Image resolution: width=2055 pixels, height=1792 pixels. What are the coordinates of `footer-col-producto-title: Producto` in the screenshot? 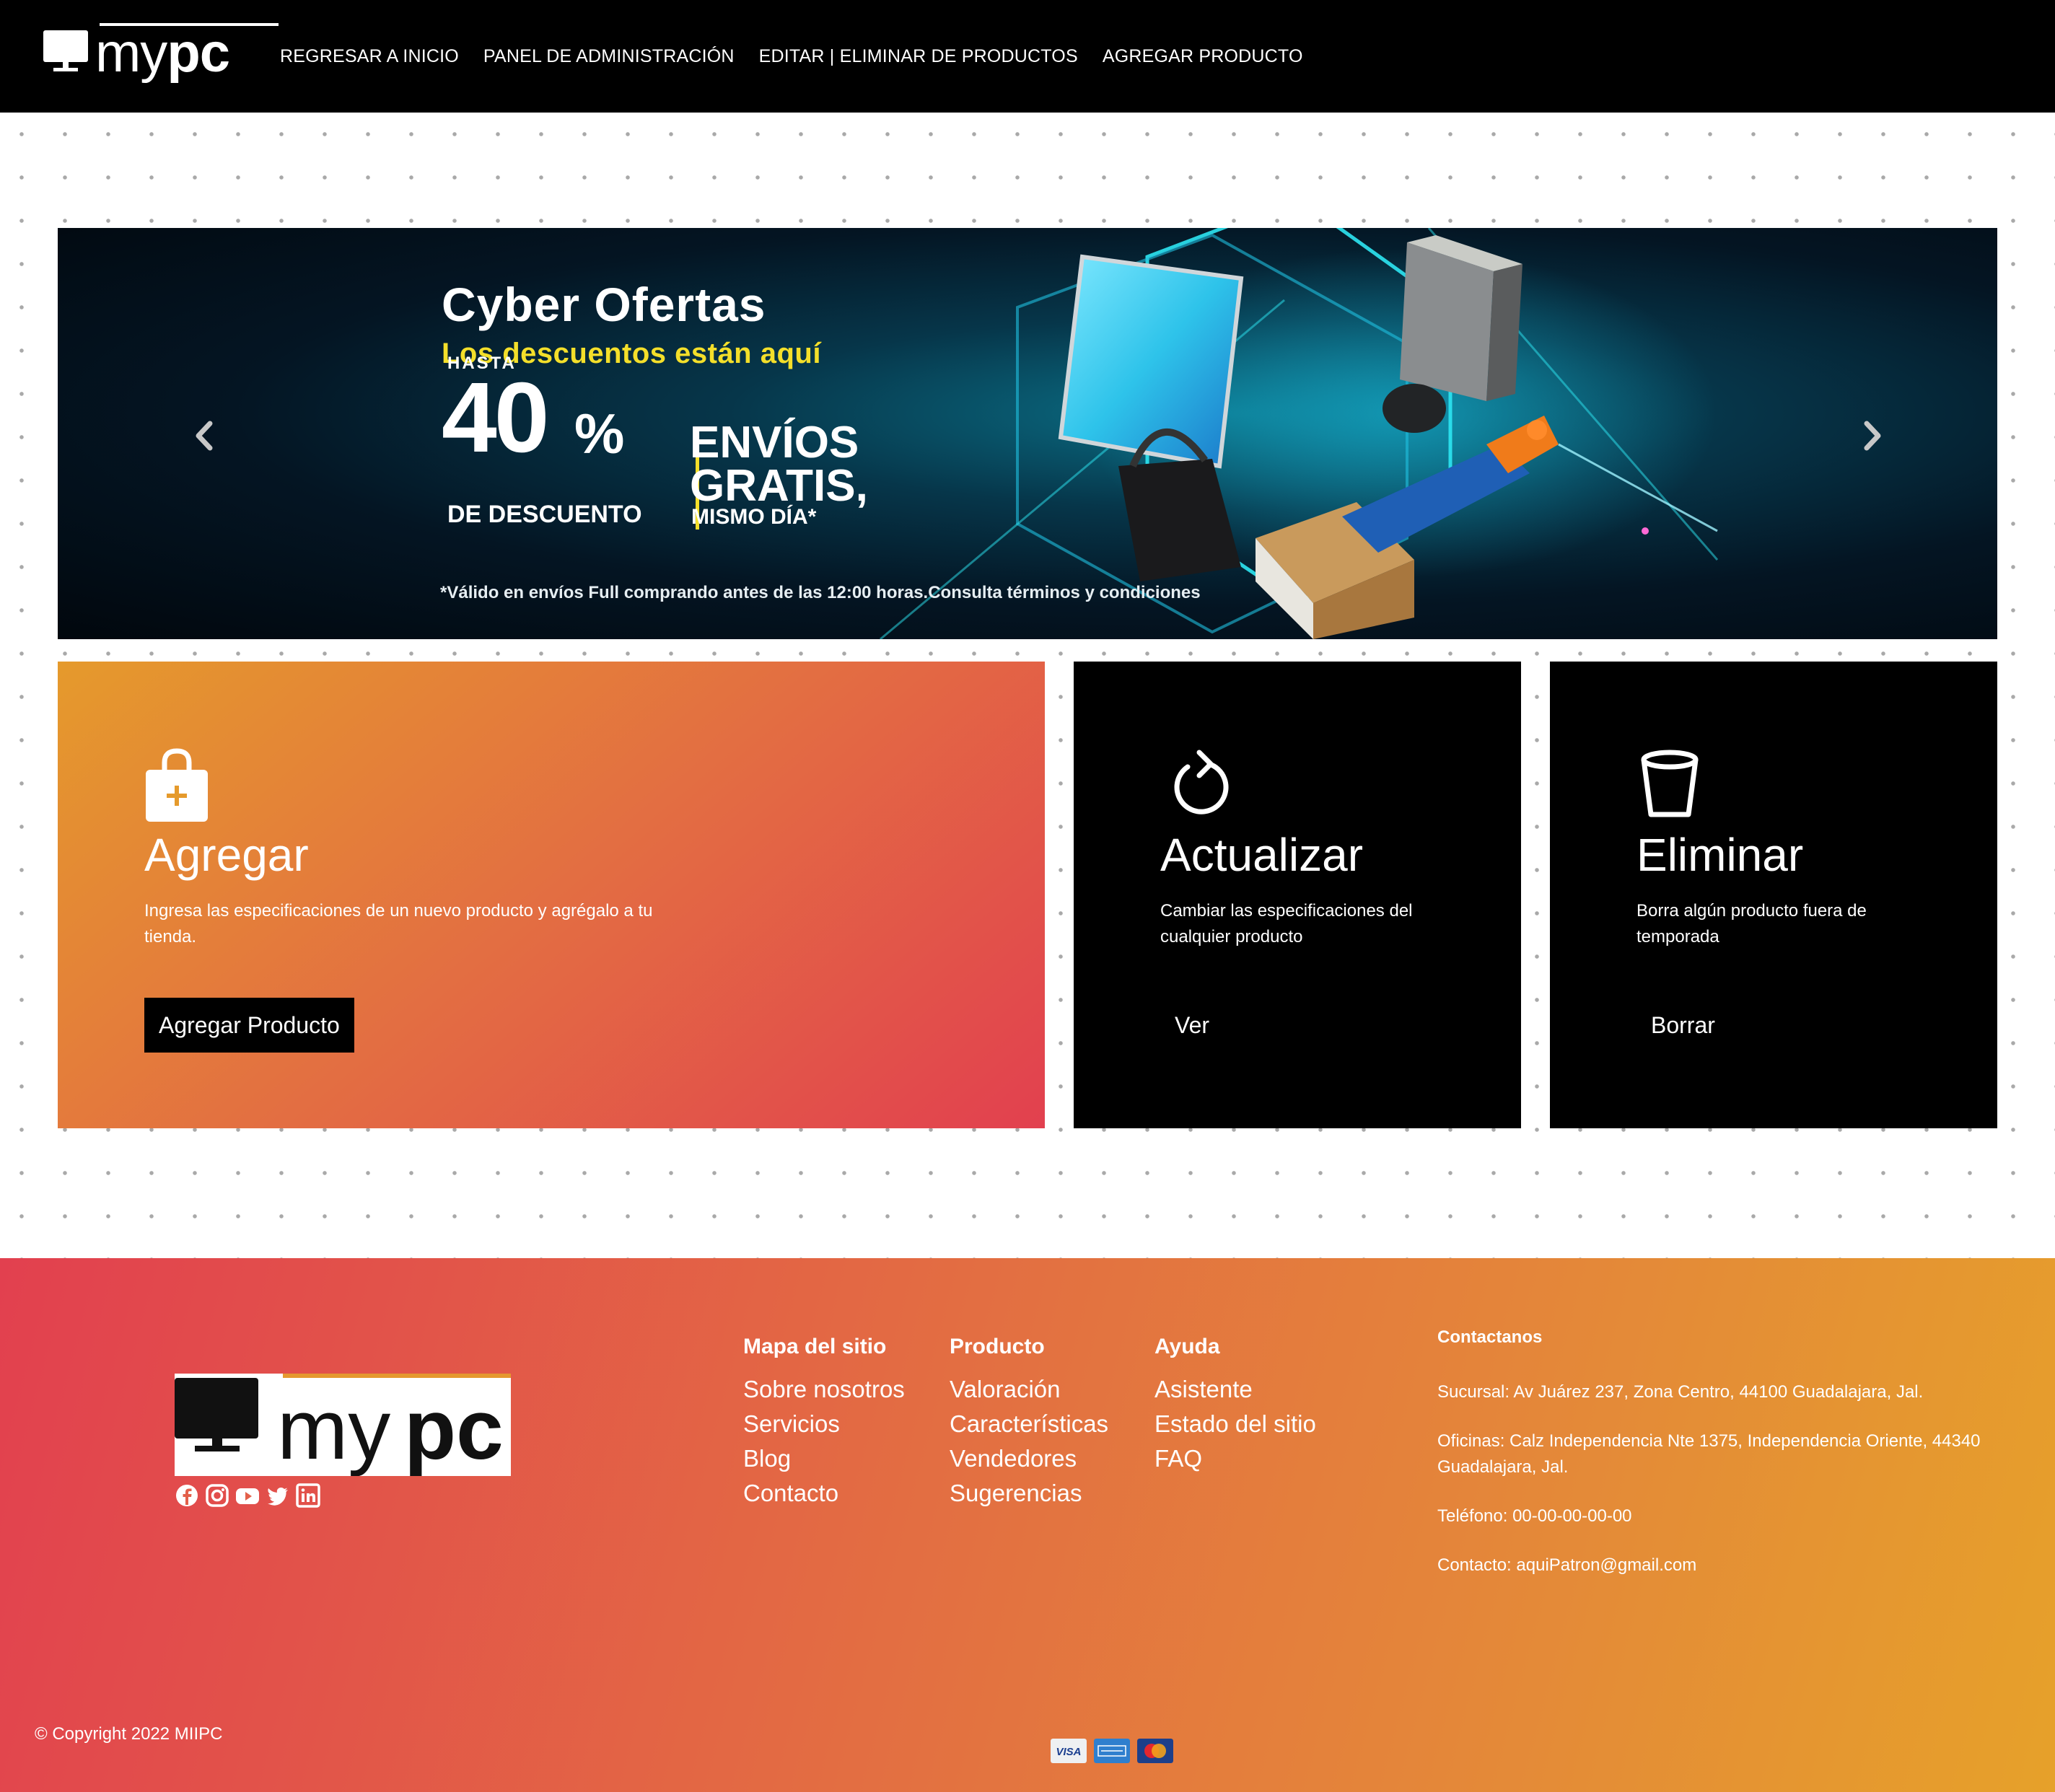 It's located at (997, 1346).